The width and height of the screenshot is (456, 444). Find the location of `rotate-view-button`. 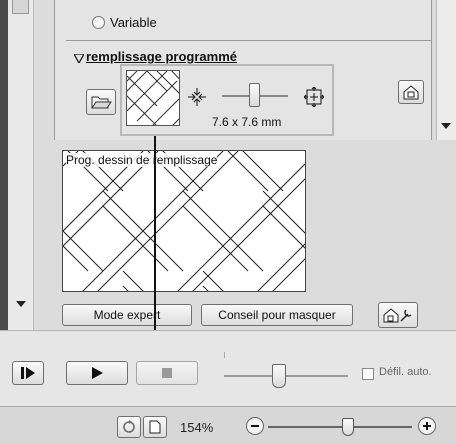

rotate-view-button is located at coordinates (129, 427).